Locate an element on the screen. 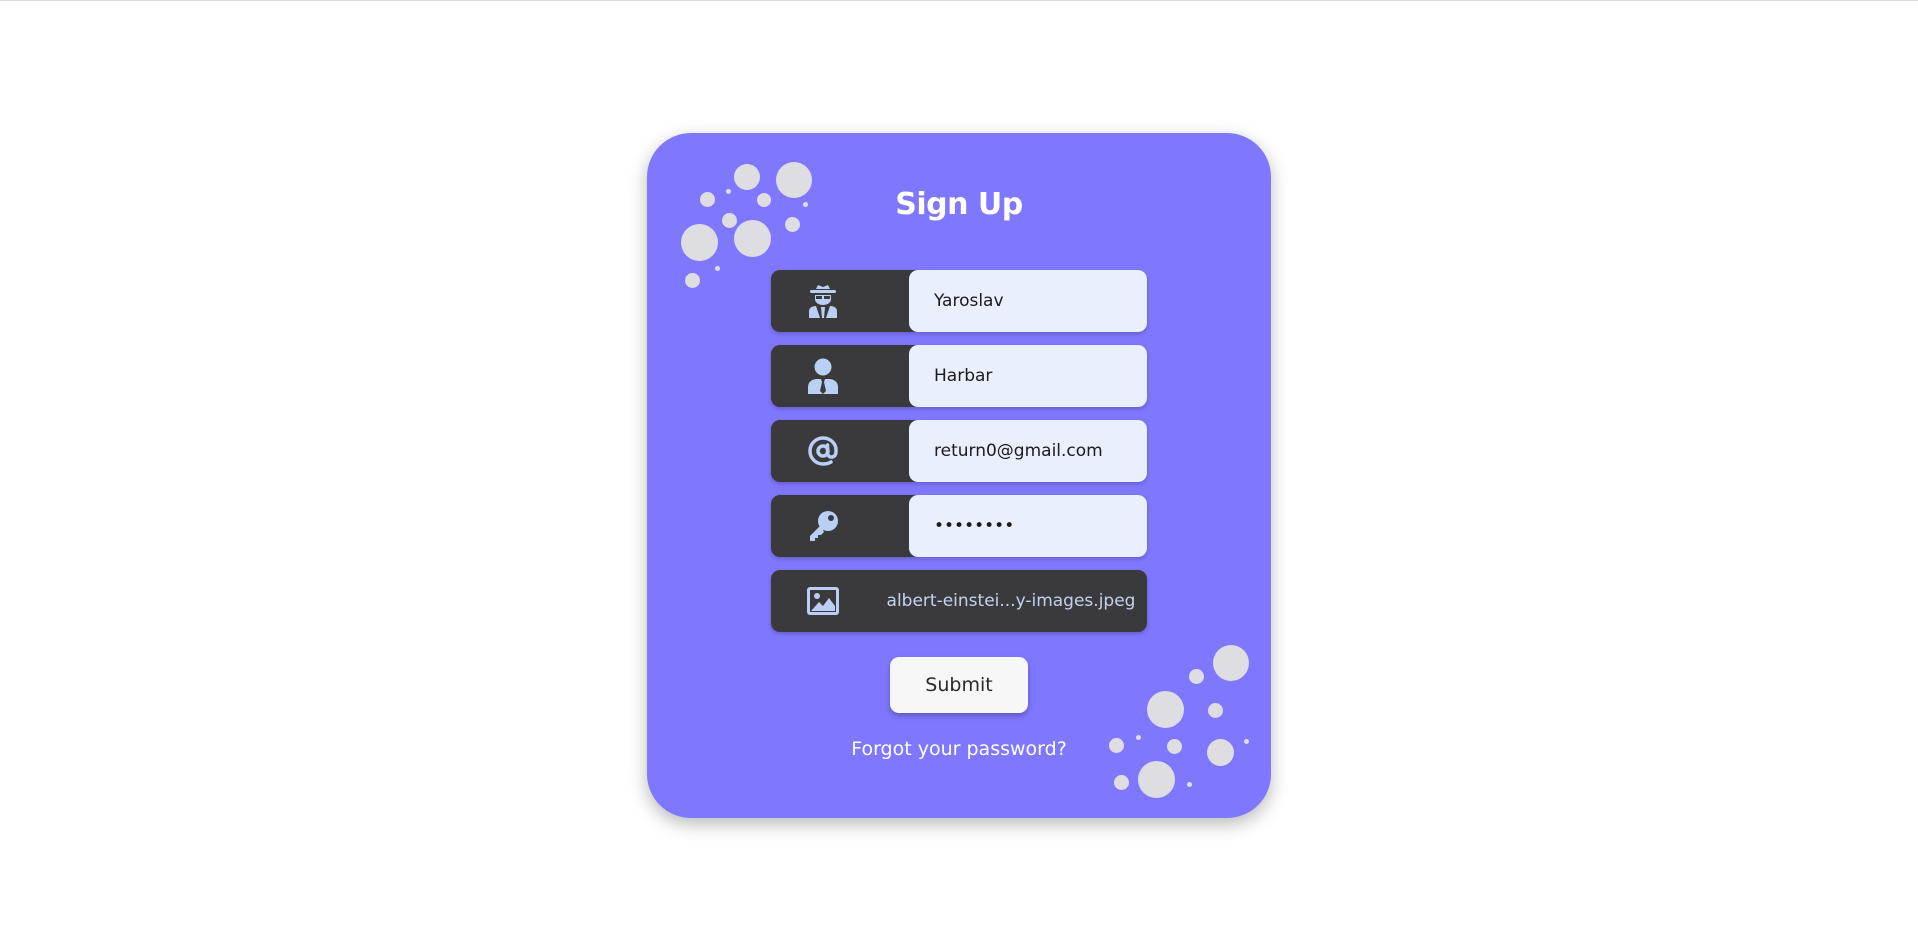 The width and height of the screenshot is (1918, 941). image-icon is located at coordinates (823, 601).